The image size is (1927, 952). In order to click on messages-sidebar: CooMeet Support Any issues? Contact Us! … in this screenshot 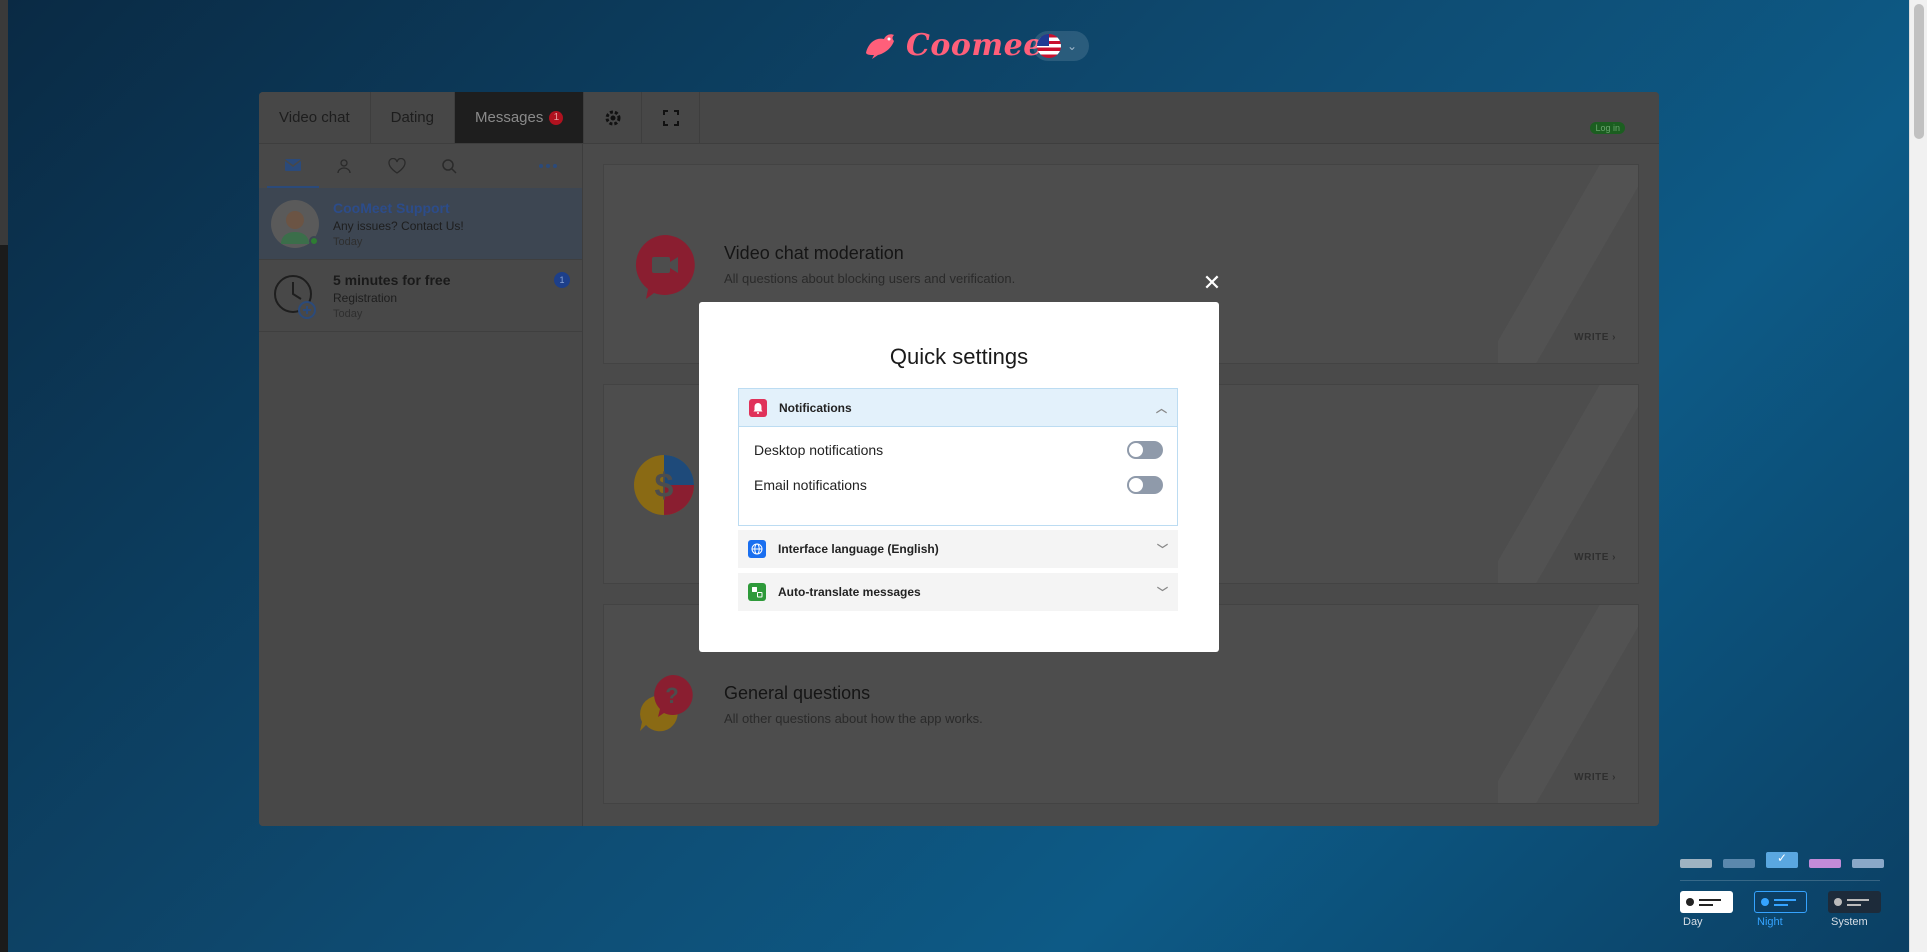, I will do `click(421, 485)`.